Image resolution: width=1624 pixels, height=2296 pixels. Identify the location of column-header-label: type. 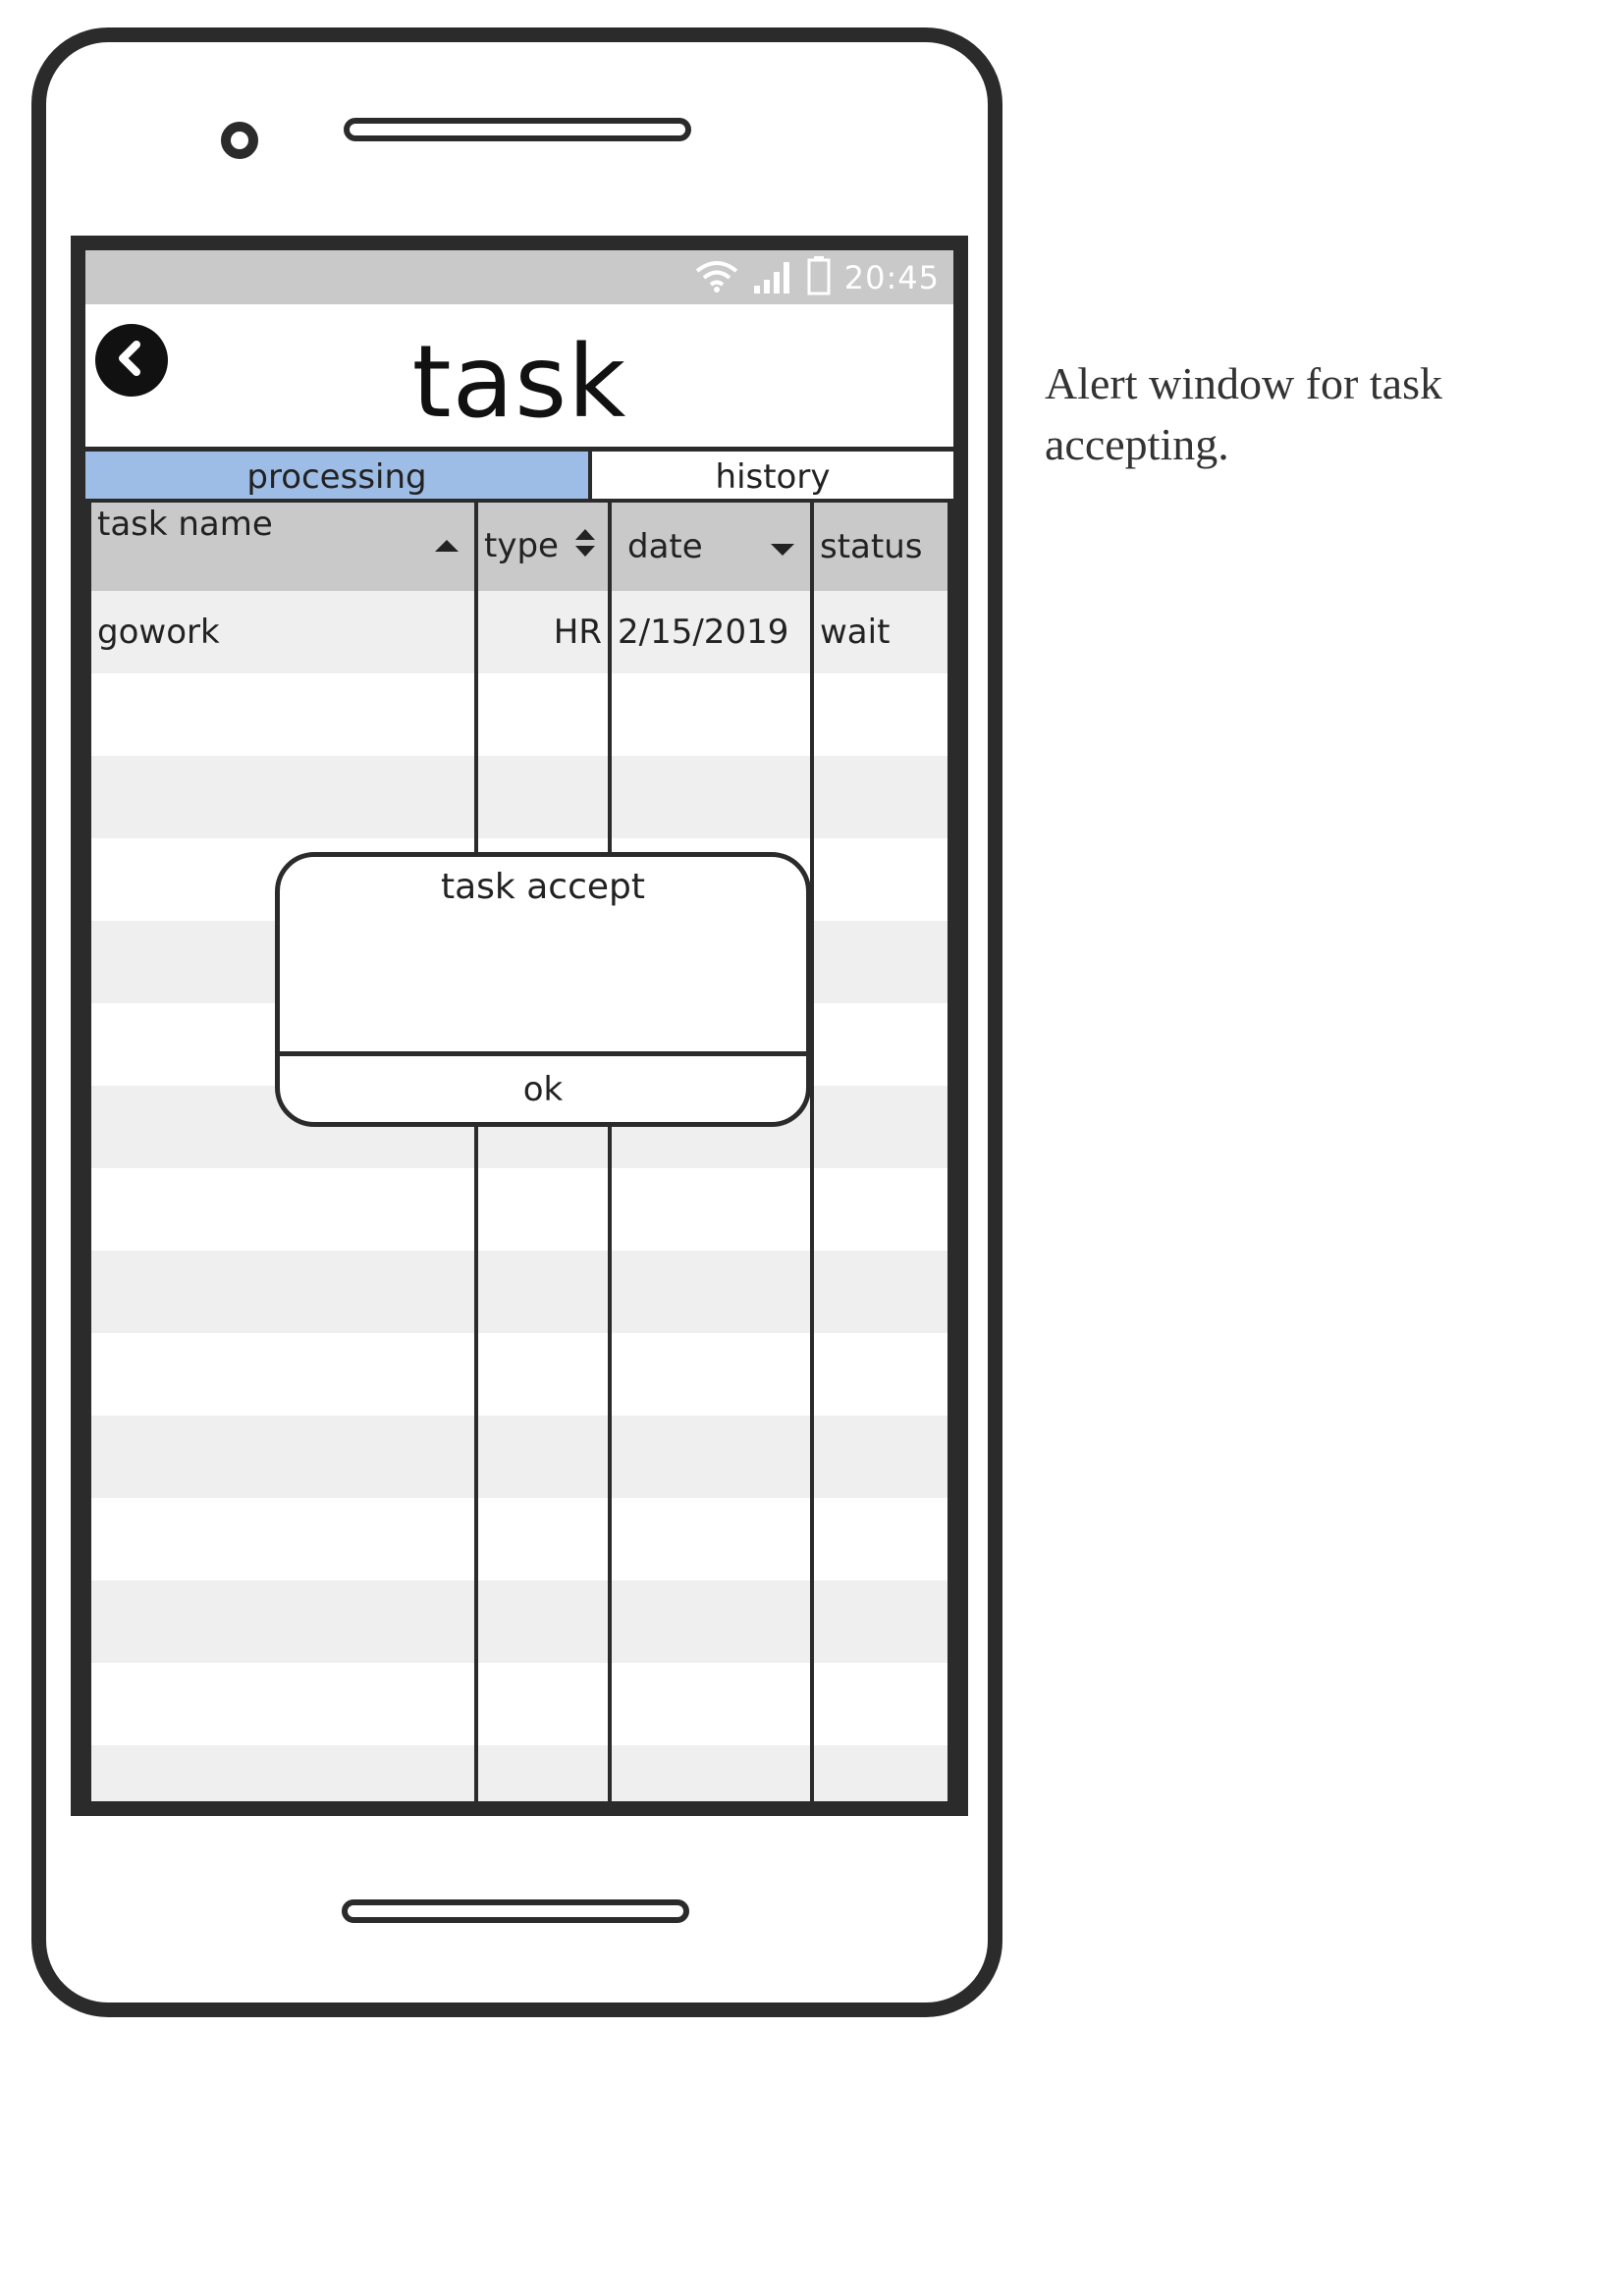
(521, 545).